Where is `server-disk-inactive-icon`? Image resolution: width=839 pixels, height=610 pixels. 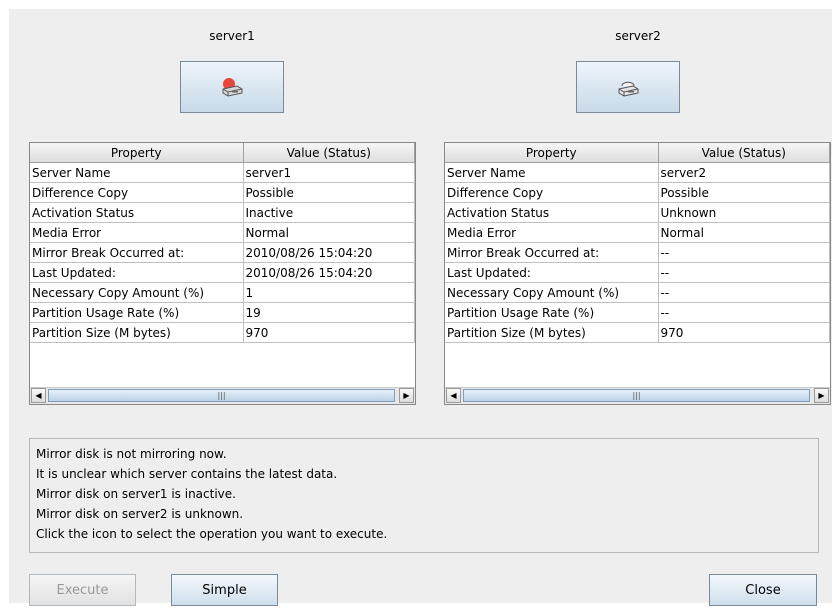
server-disk-inactive-icon is located at coordinates (232, 87).